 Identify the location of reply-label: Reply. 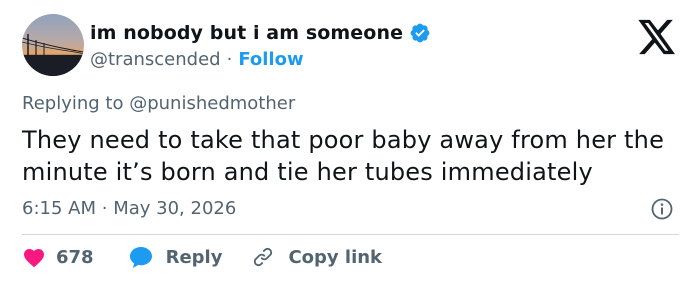
(194, 257).